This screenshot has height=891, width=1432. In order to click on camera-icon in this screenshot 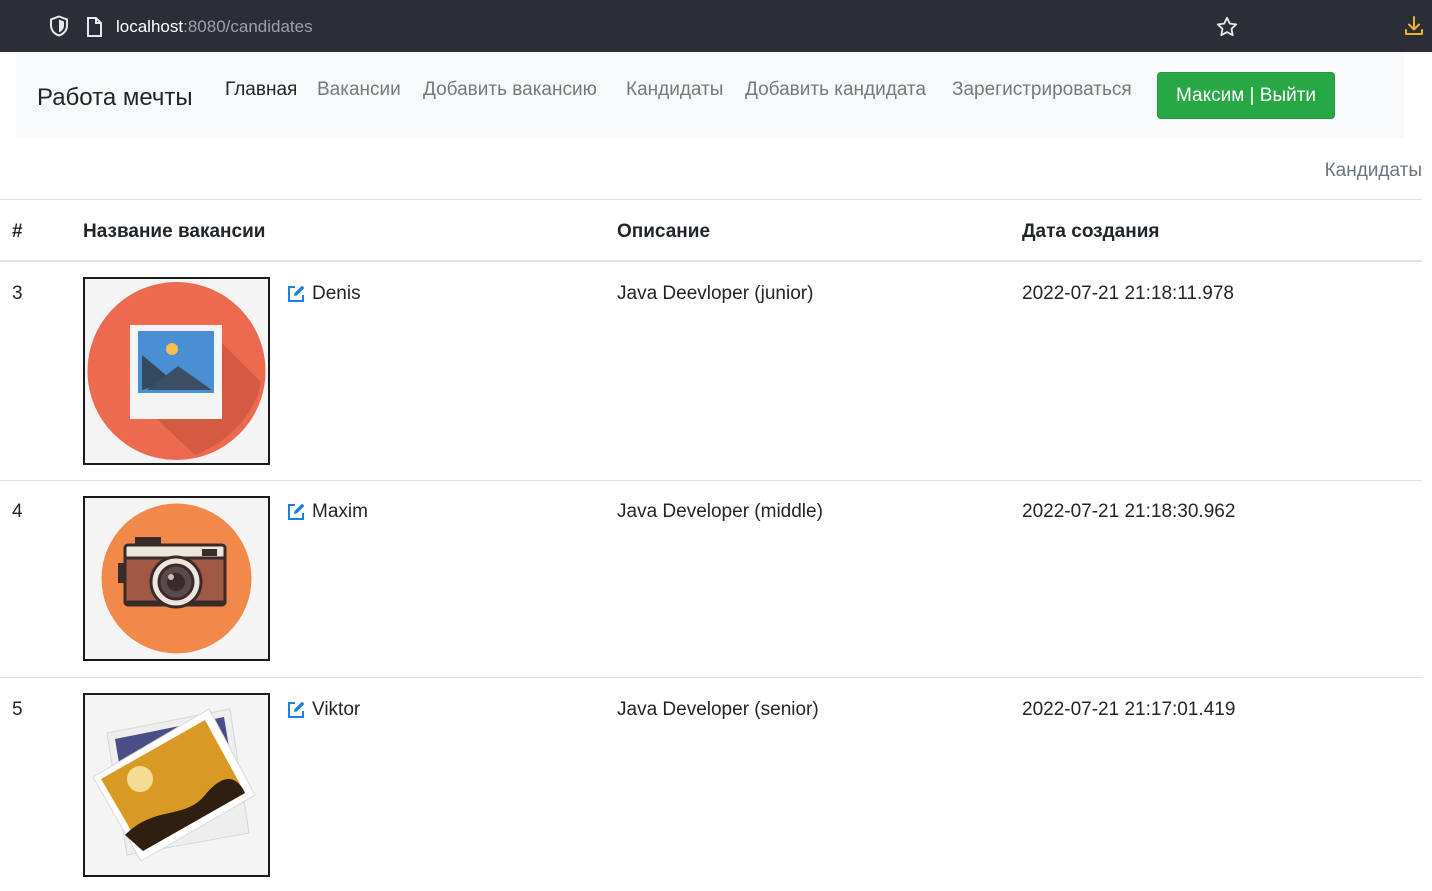, I will do `click(176, 578)`.